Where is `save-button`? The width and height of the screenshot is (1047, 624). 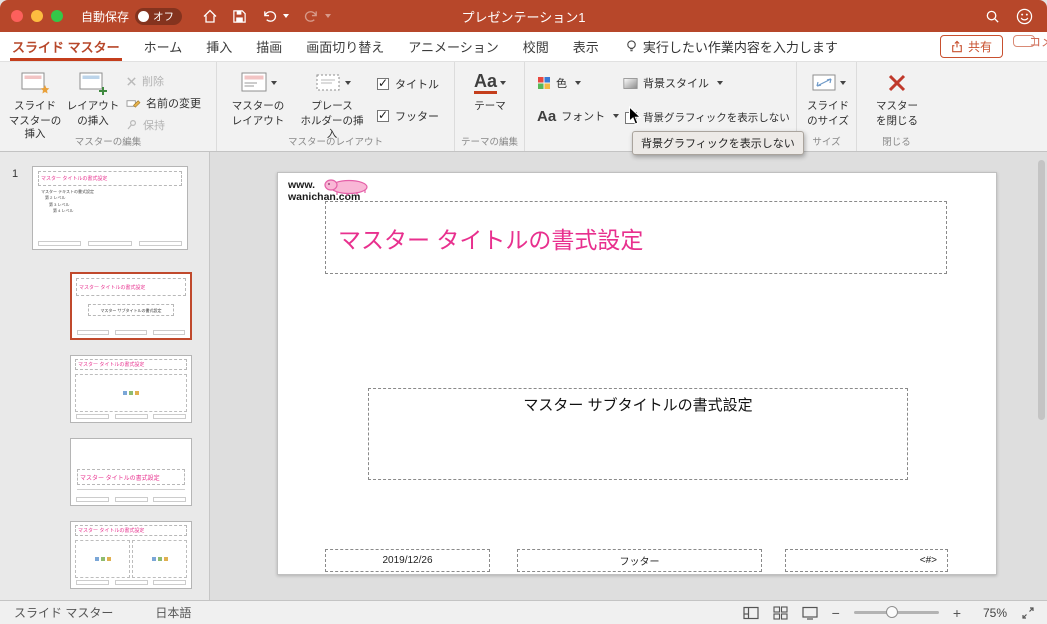
save-button is located at coordinates (239, 16).